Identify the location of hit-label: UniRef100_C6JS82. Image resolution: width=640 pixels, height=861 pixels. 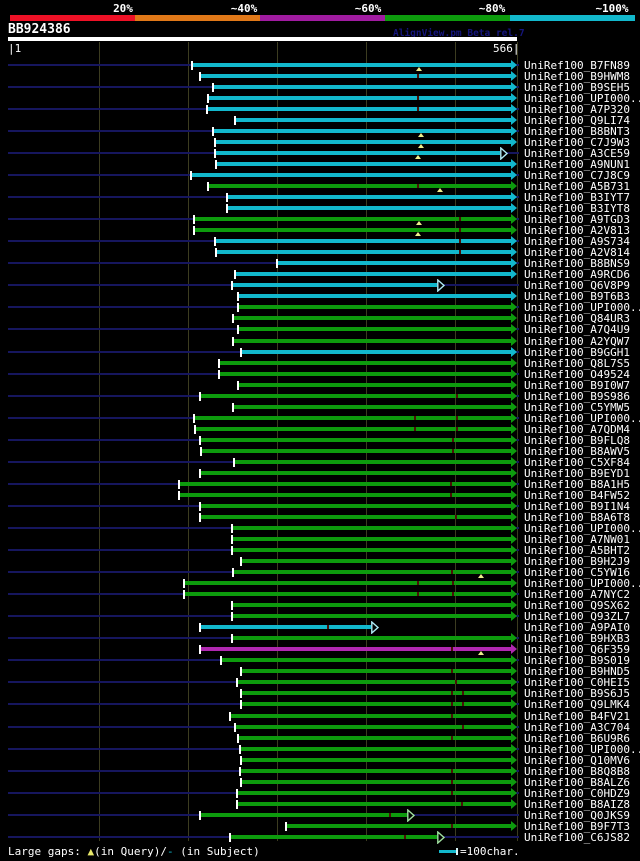
(577, 837).